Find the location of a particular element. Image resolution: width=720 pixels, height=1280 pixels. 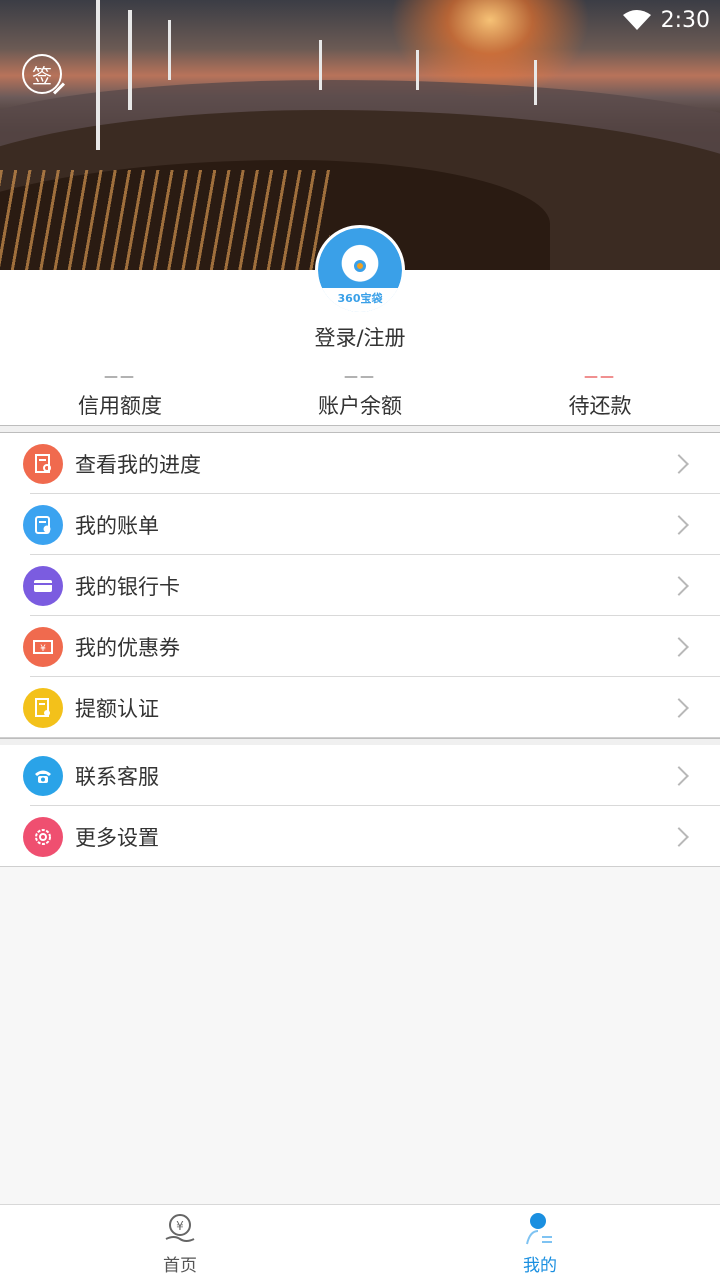

stat-label: 信用额度 is located at coordinates (120, 406).